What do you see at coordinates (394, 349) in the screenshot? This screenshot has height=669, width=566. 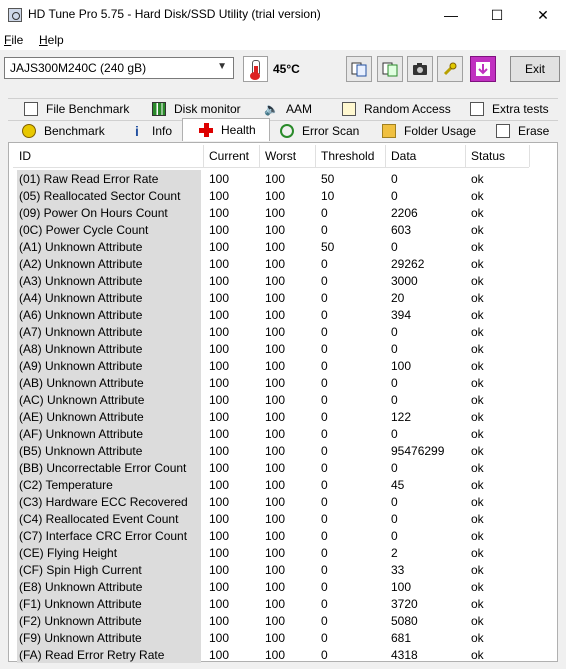 I see `raw-data-value: 0` at bounding box center [394, 349].